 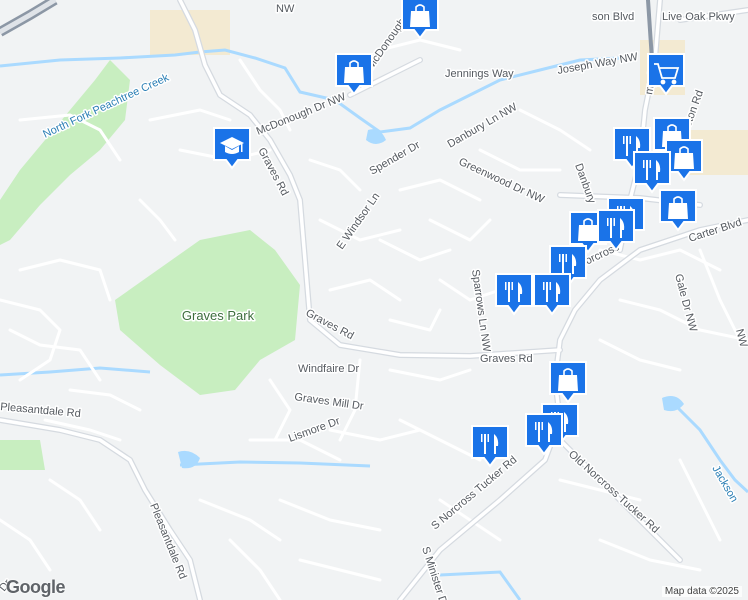 I want to click on google-logo: Google, so click(x=36, y=587).